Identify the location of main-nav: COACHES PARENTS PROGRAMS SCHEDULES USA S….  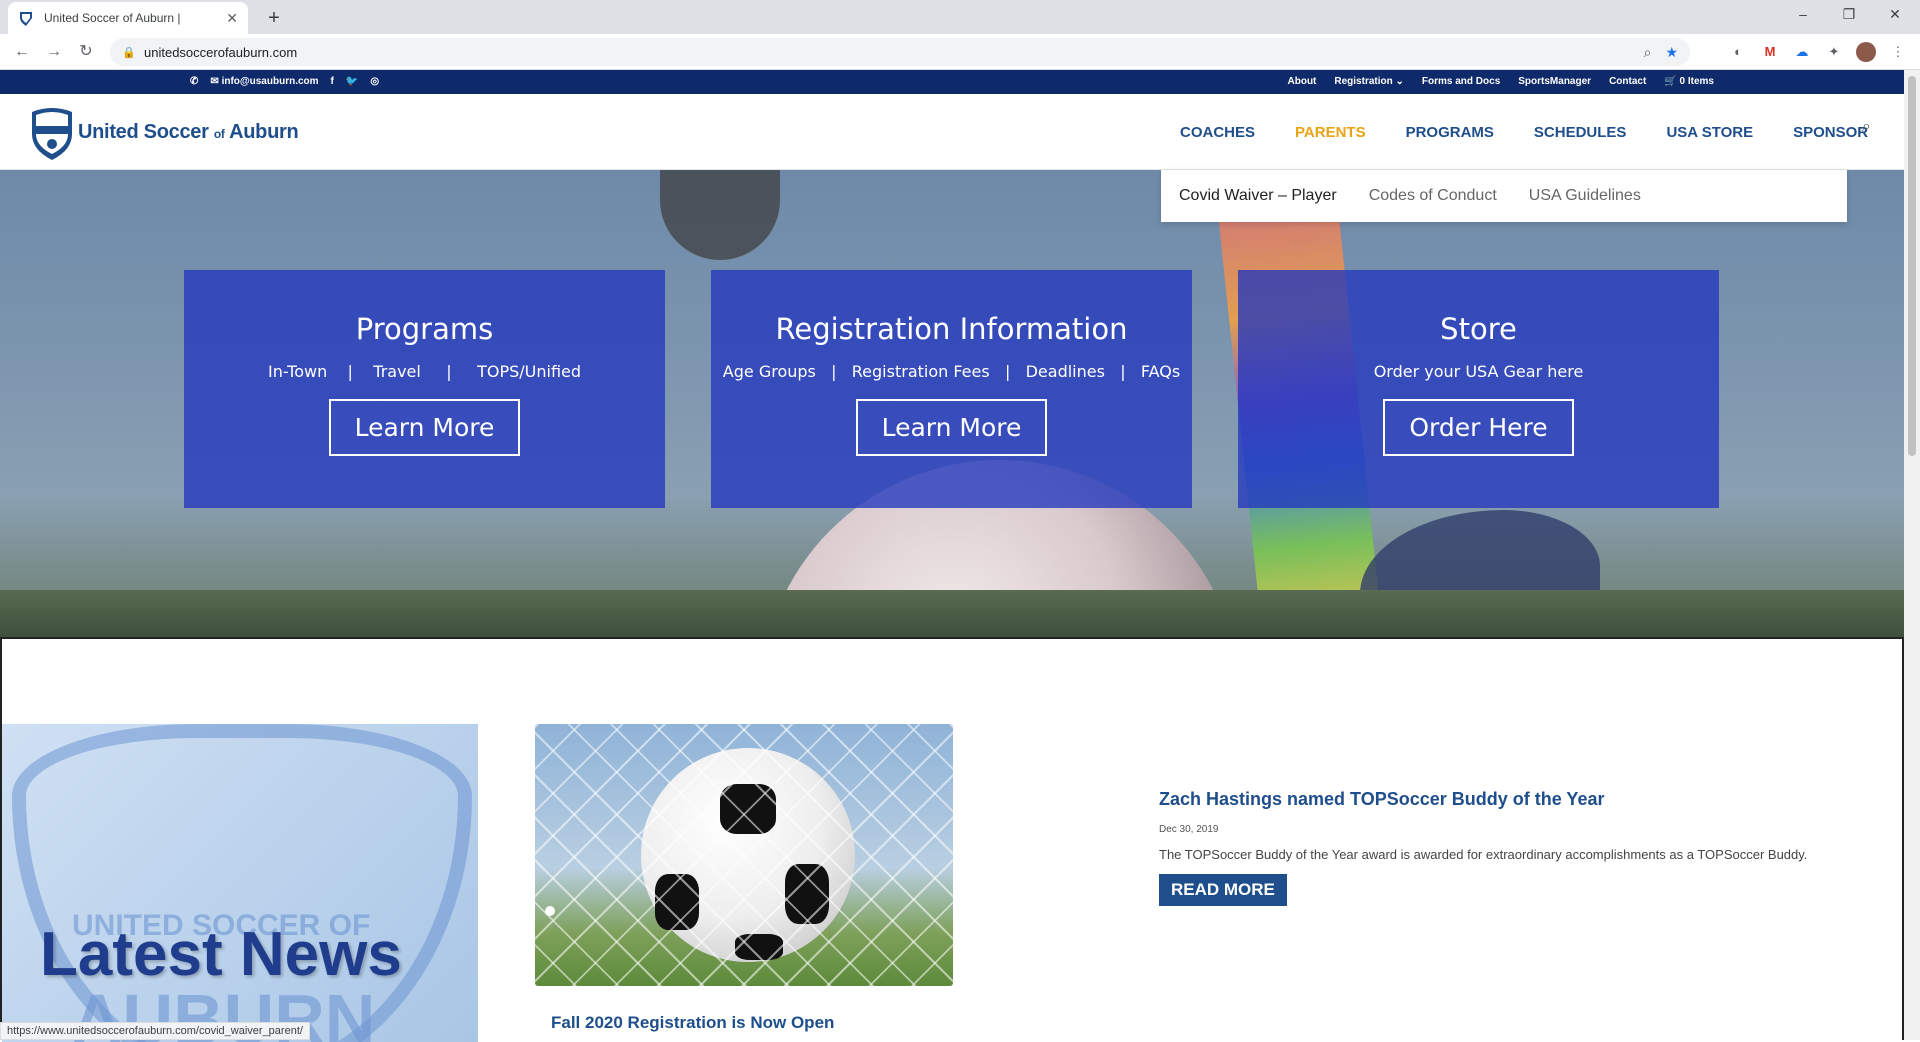
(1524, 132).